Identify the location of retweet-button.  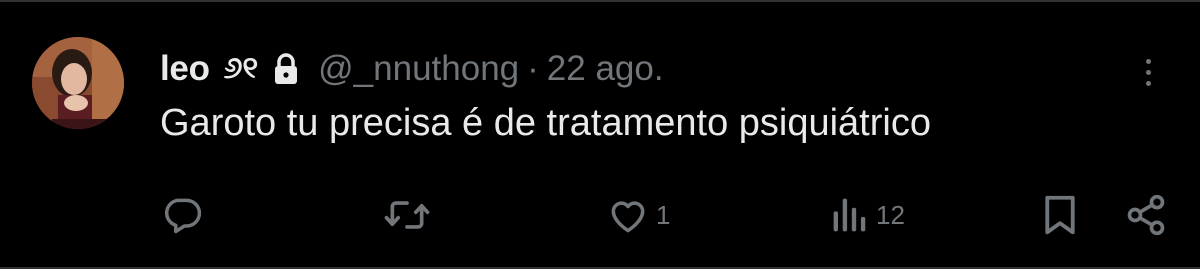
(410, 215).